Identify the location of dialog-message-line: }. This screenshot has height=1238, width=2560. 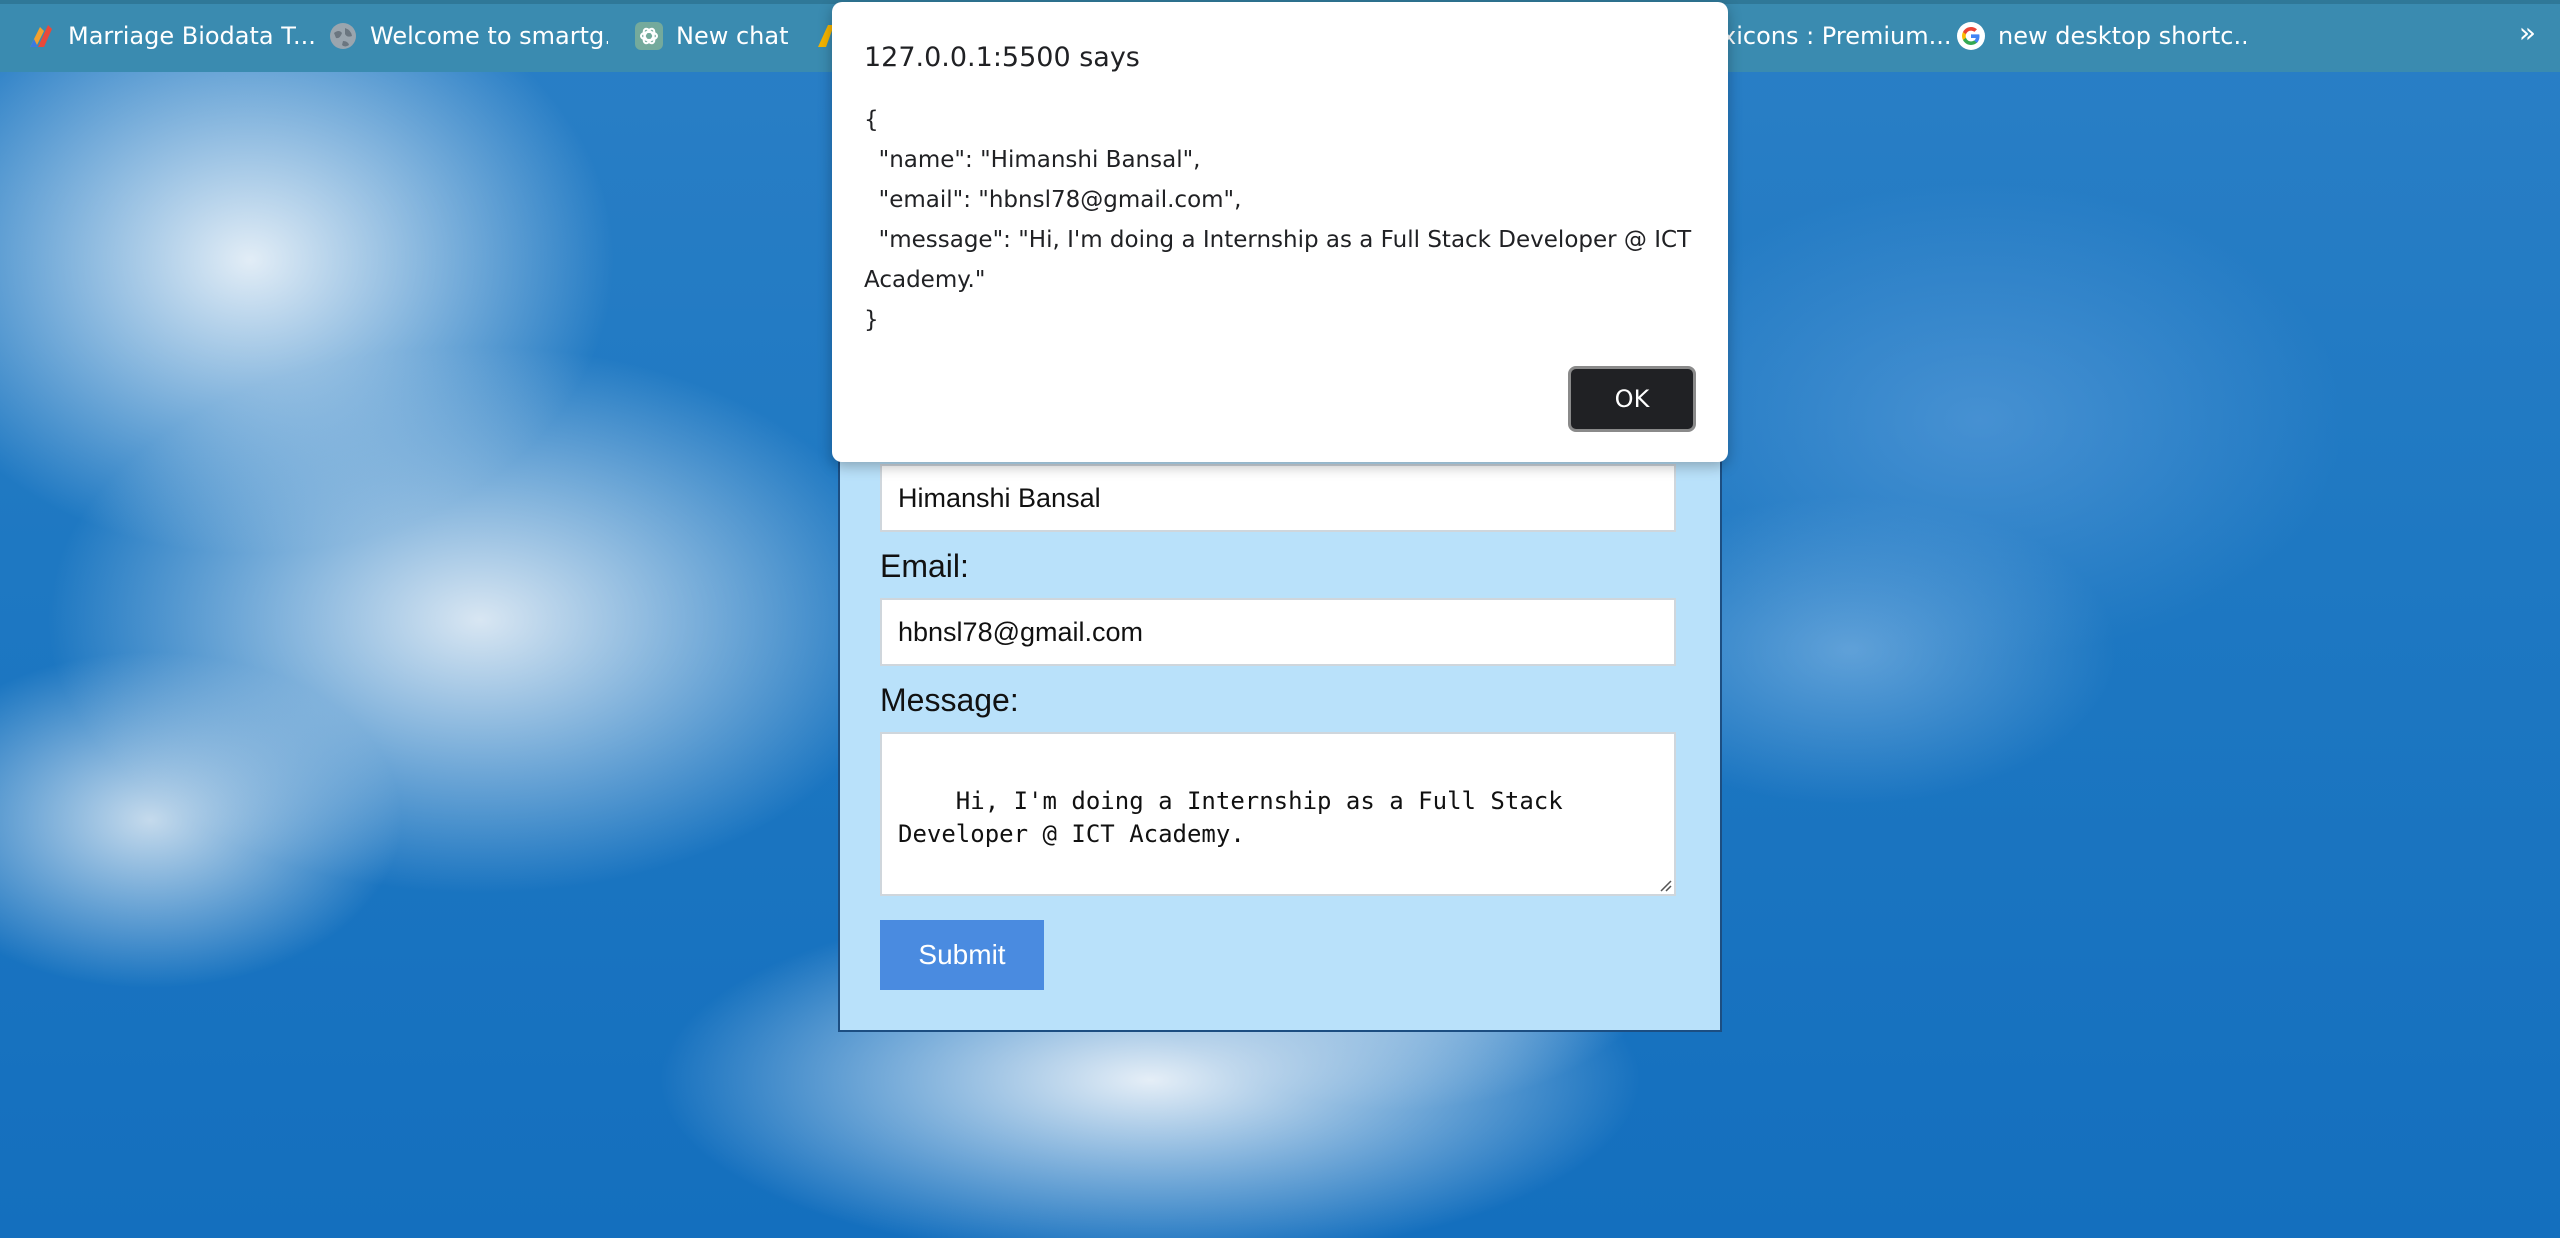
(871, 320).